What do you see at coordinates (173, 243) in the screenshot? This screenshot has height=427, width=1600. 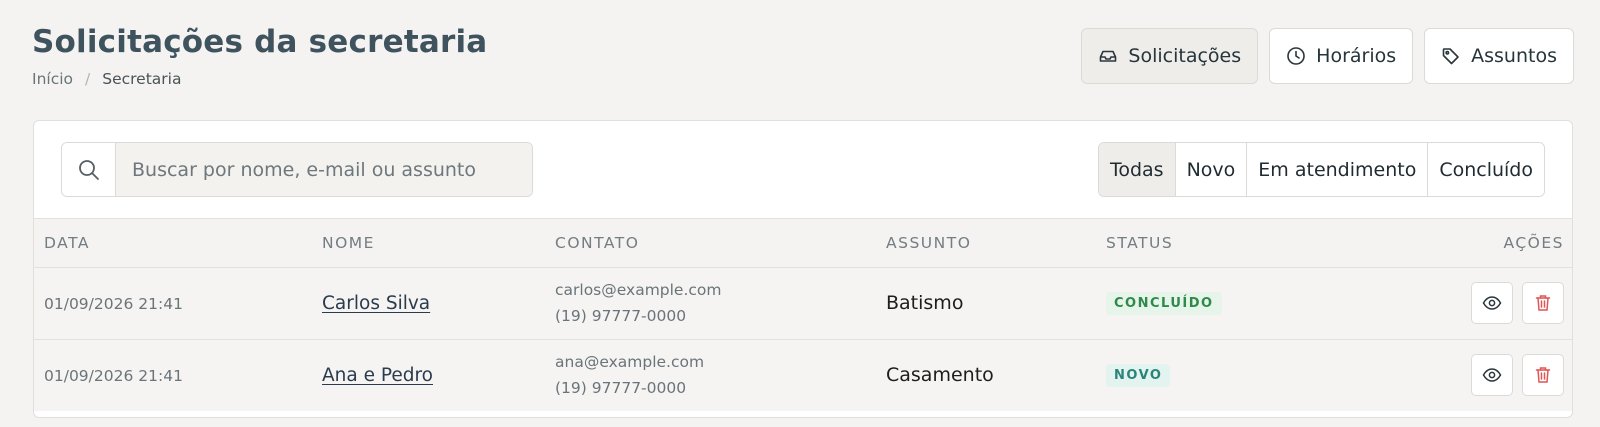 I see `column-header-date: DATA` at bounding box center [173, 243].